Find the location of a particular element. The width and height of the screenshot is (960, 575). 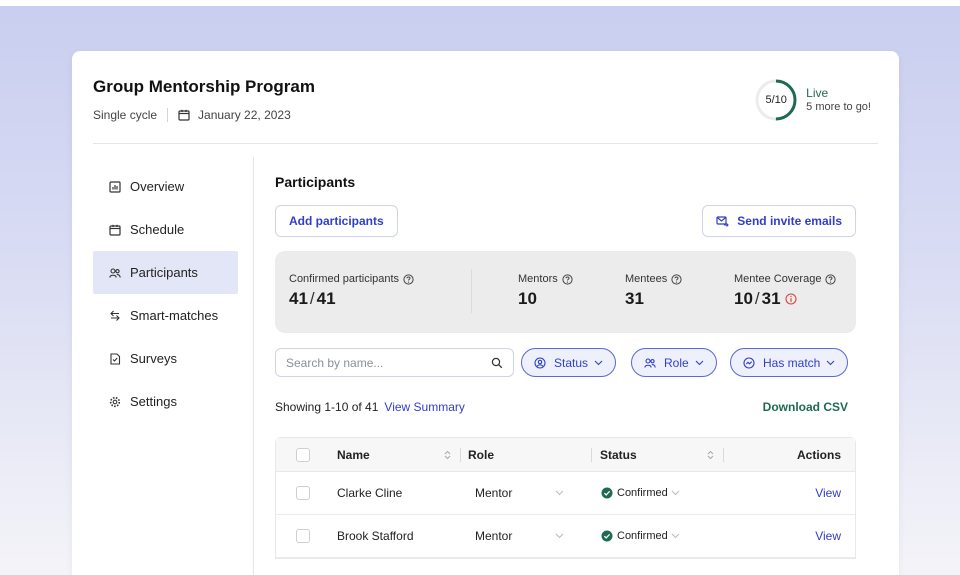

progress-remaining: 5 more to go! is located at coordinates (838, 107).